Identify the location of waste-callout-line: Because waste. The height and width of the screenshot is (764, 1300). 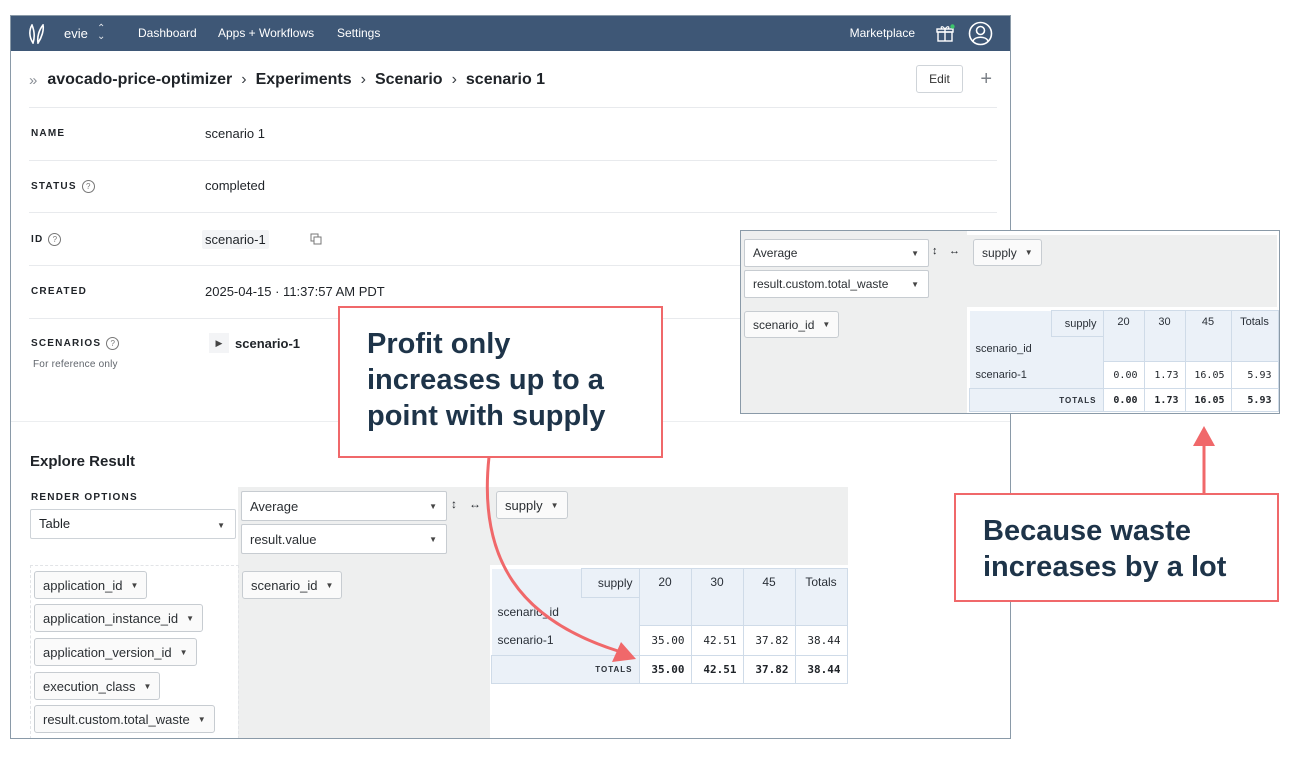
(1087, 531).